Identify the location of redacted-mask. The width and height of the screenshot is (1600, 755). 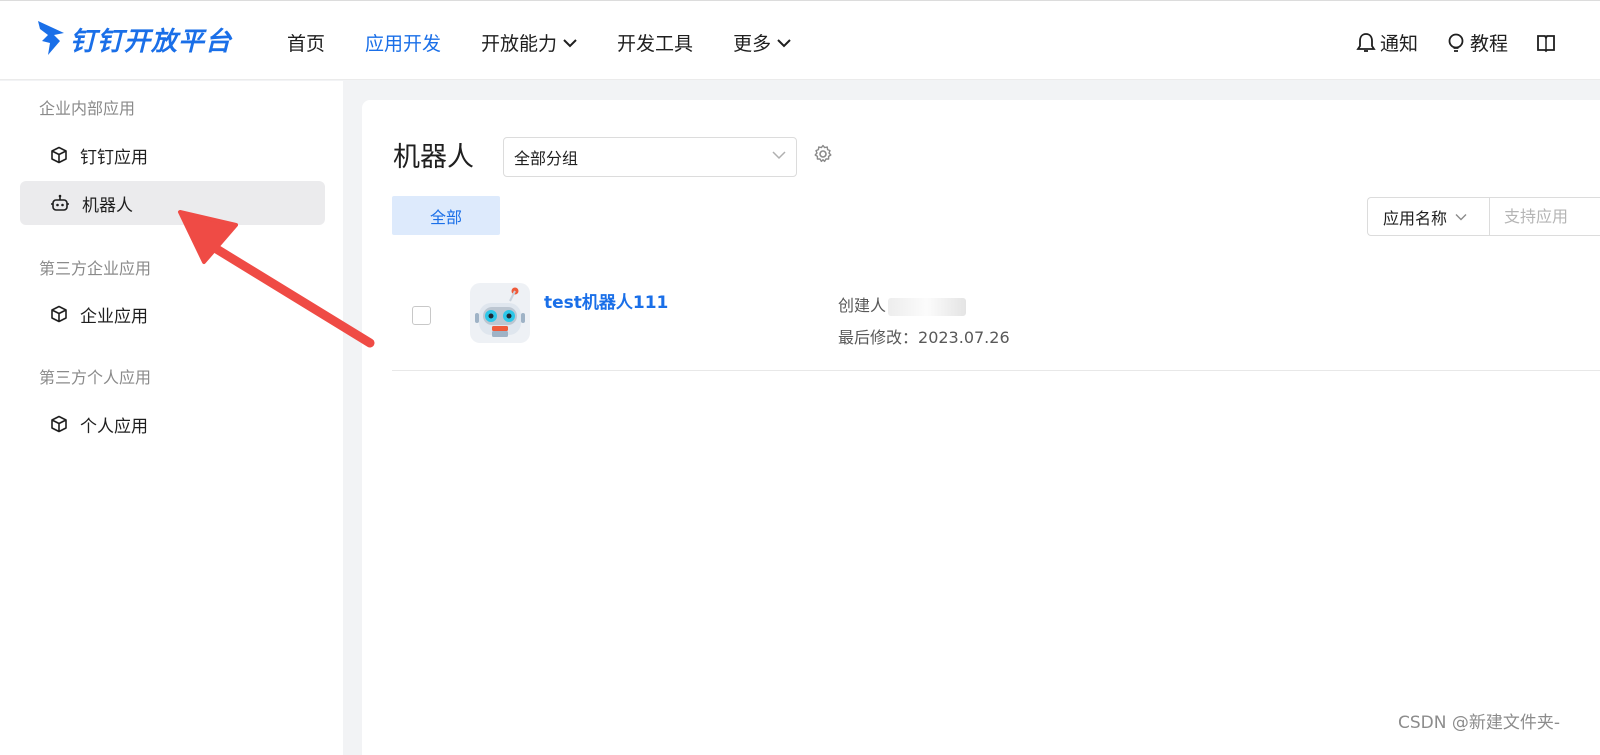
(927, 306).